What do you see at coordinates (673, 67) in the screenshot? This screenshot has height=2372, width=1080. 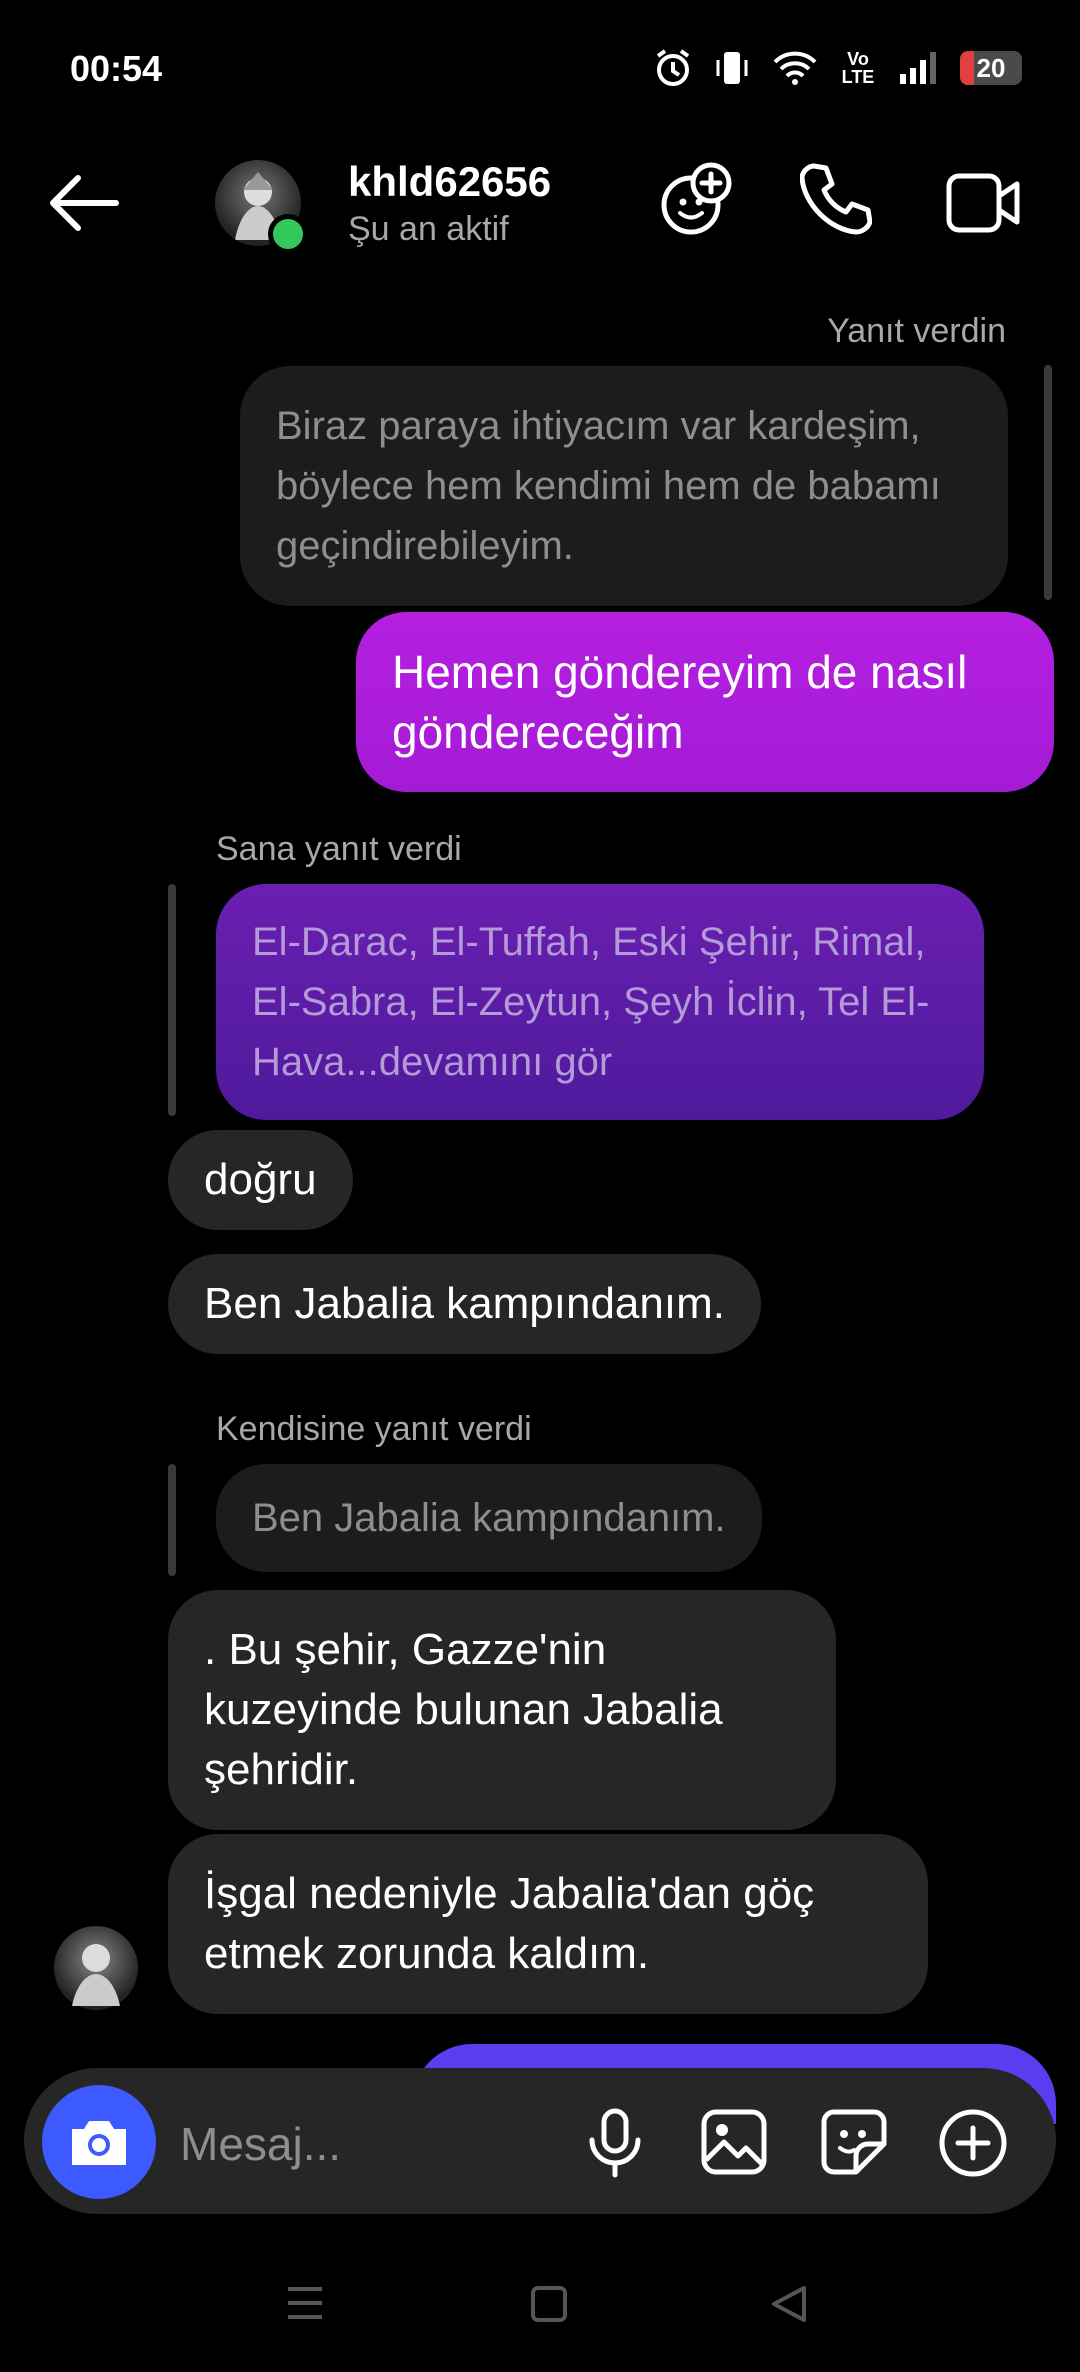 I see `alarm-icon` at bounding box center [673, 67].